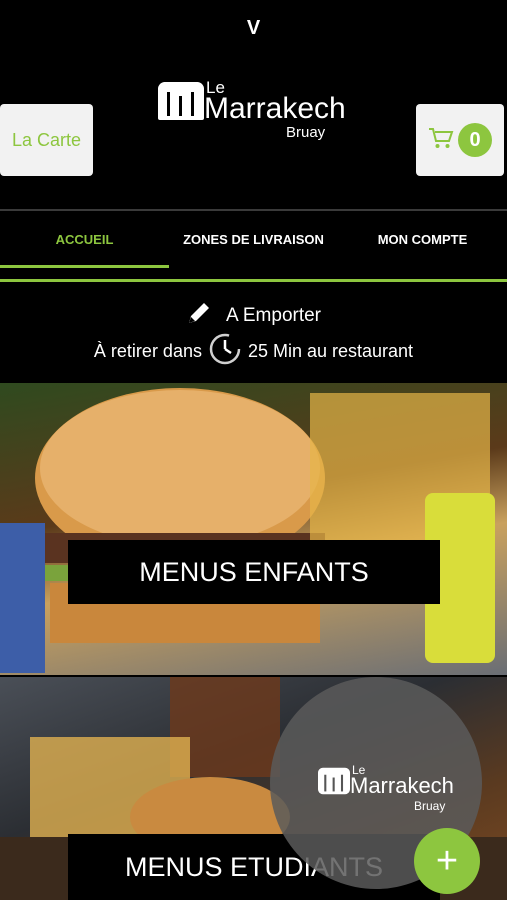 The height and width of the screenshot is (900, 507). I want to click on logo-name: Marrakech, so click(275, 108).